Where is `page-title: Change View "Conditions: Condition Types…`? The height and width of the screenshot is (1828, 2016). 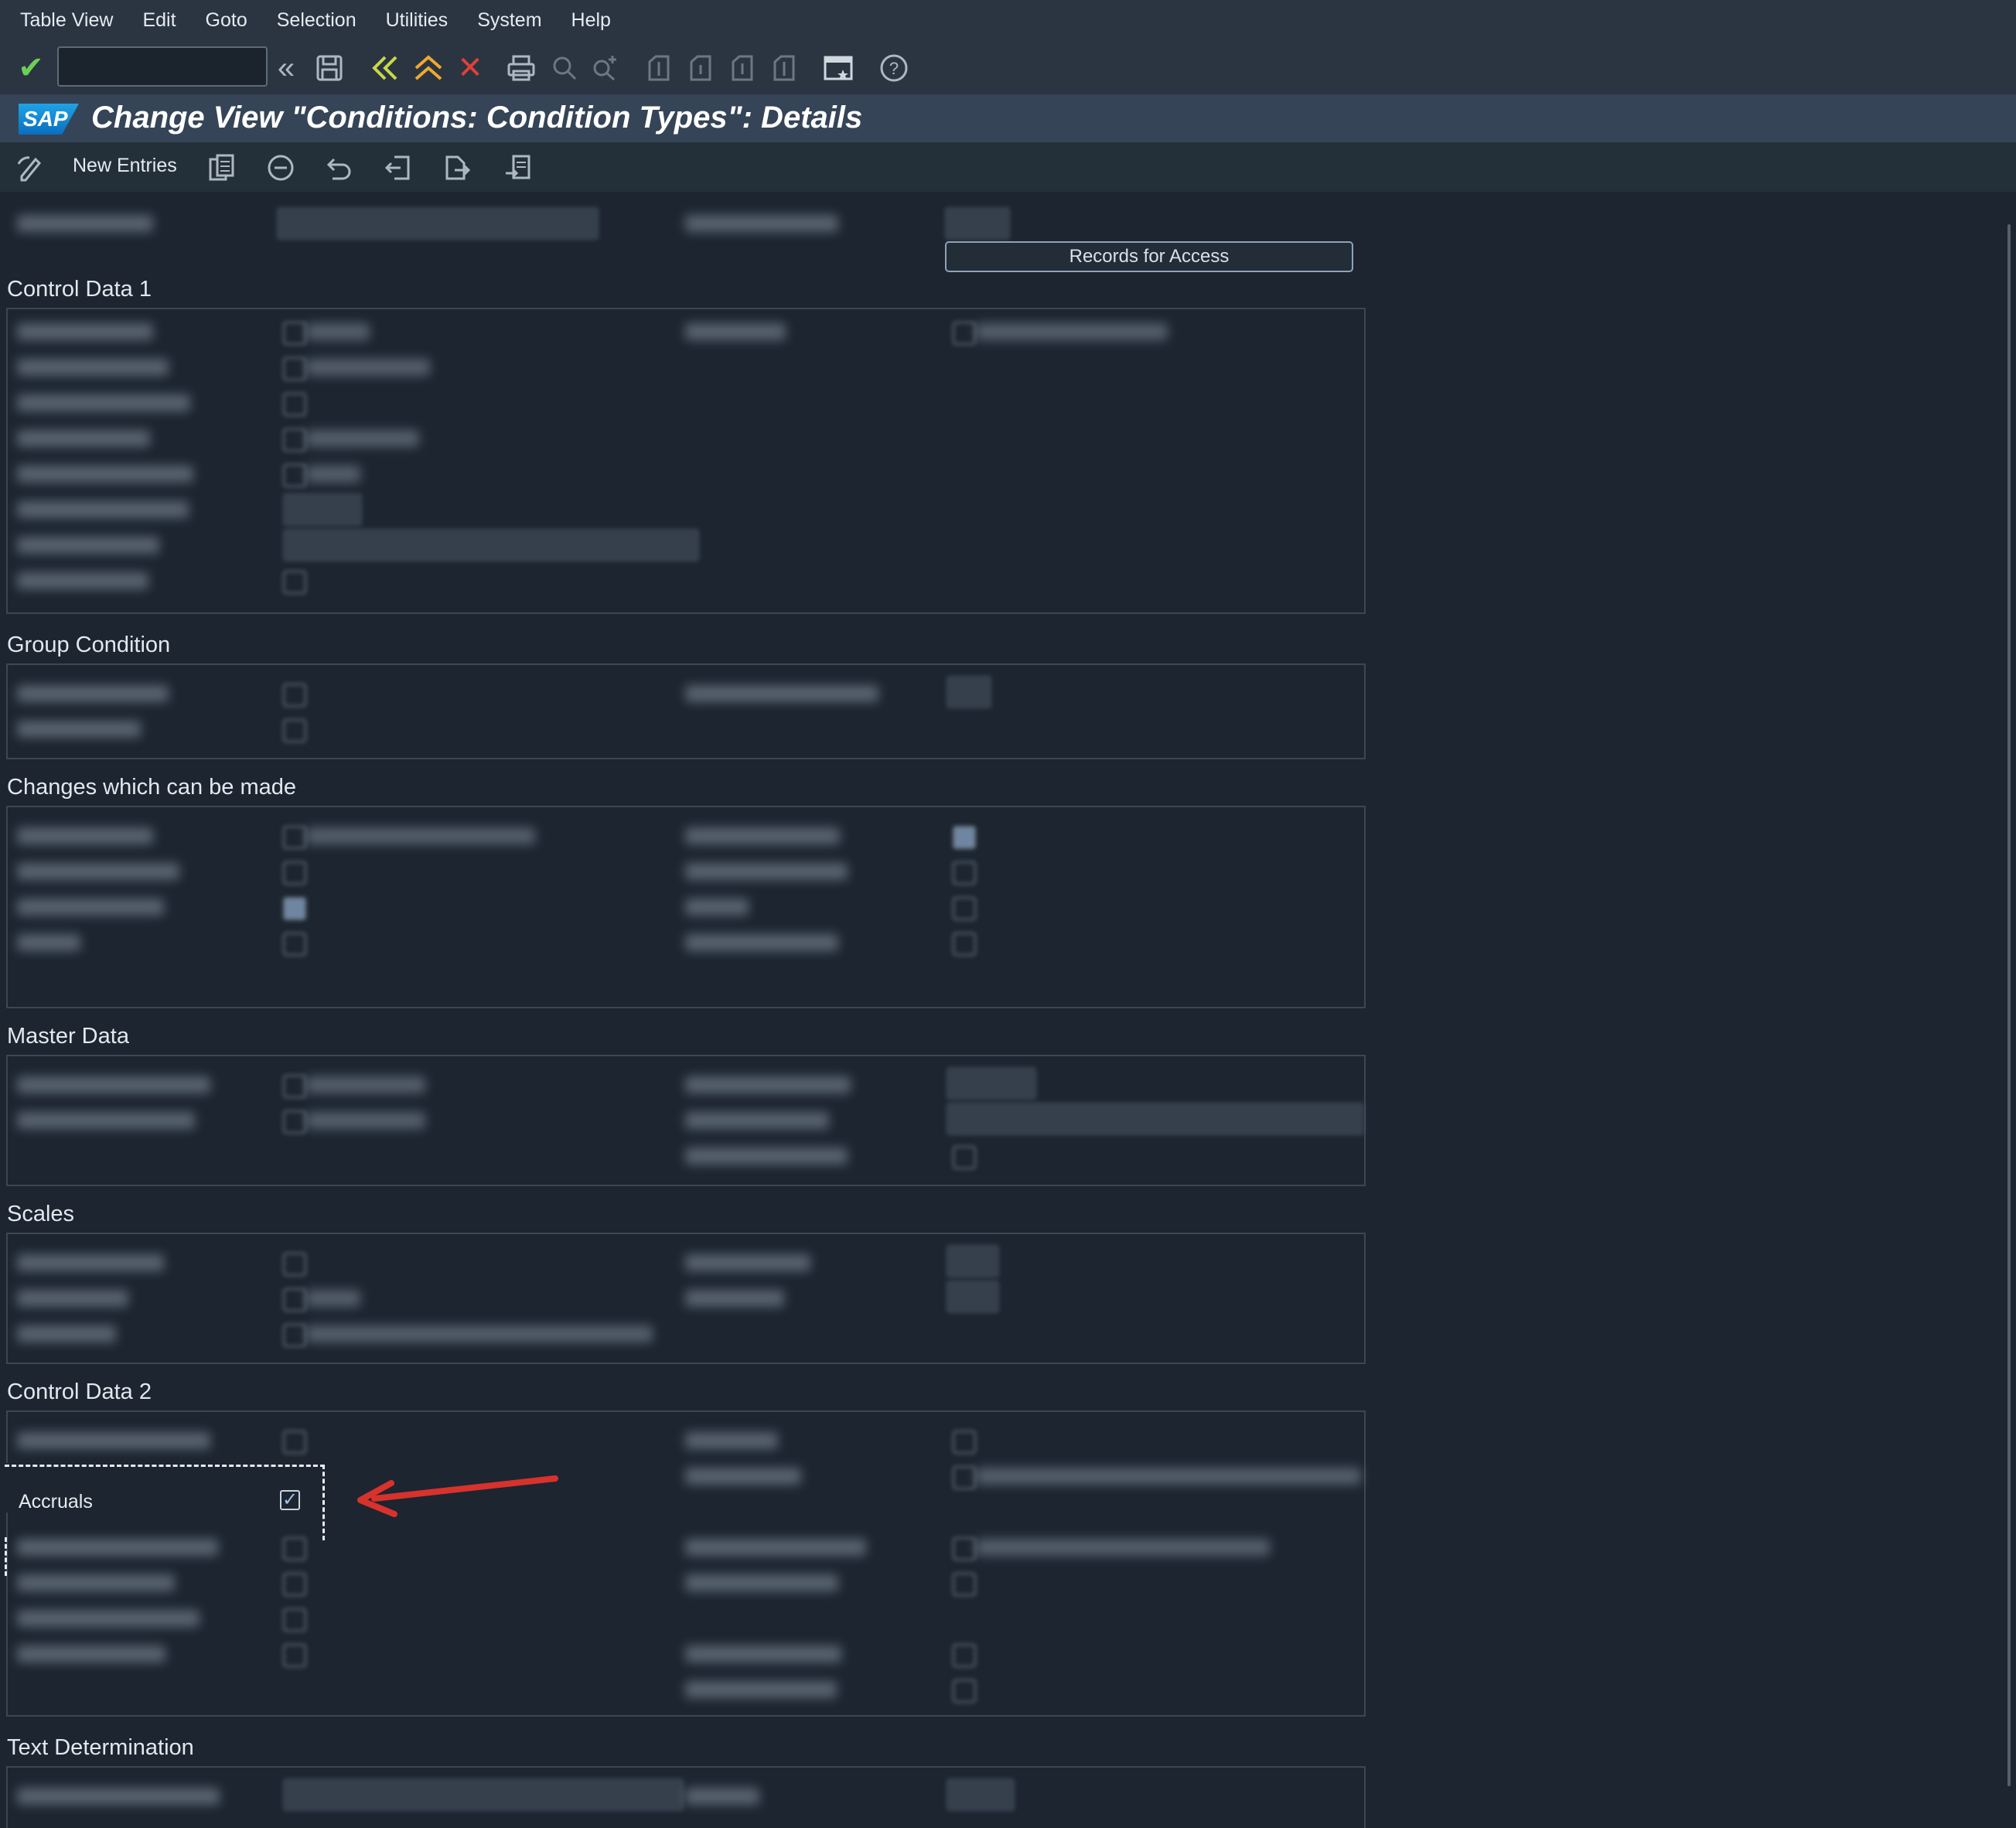
page-title: Change View "Conditions: Condition Types… is located at coordinates (477, 118).